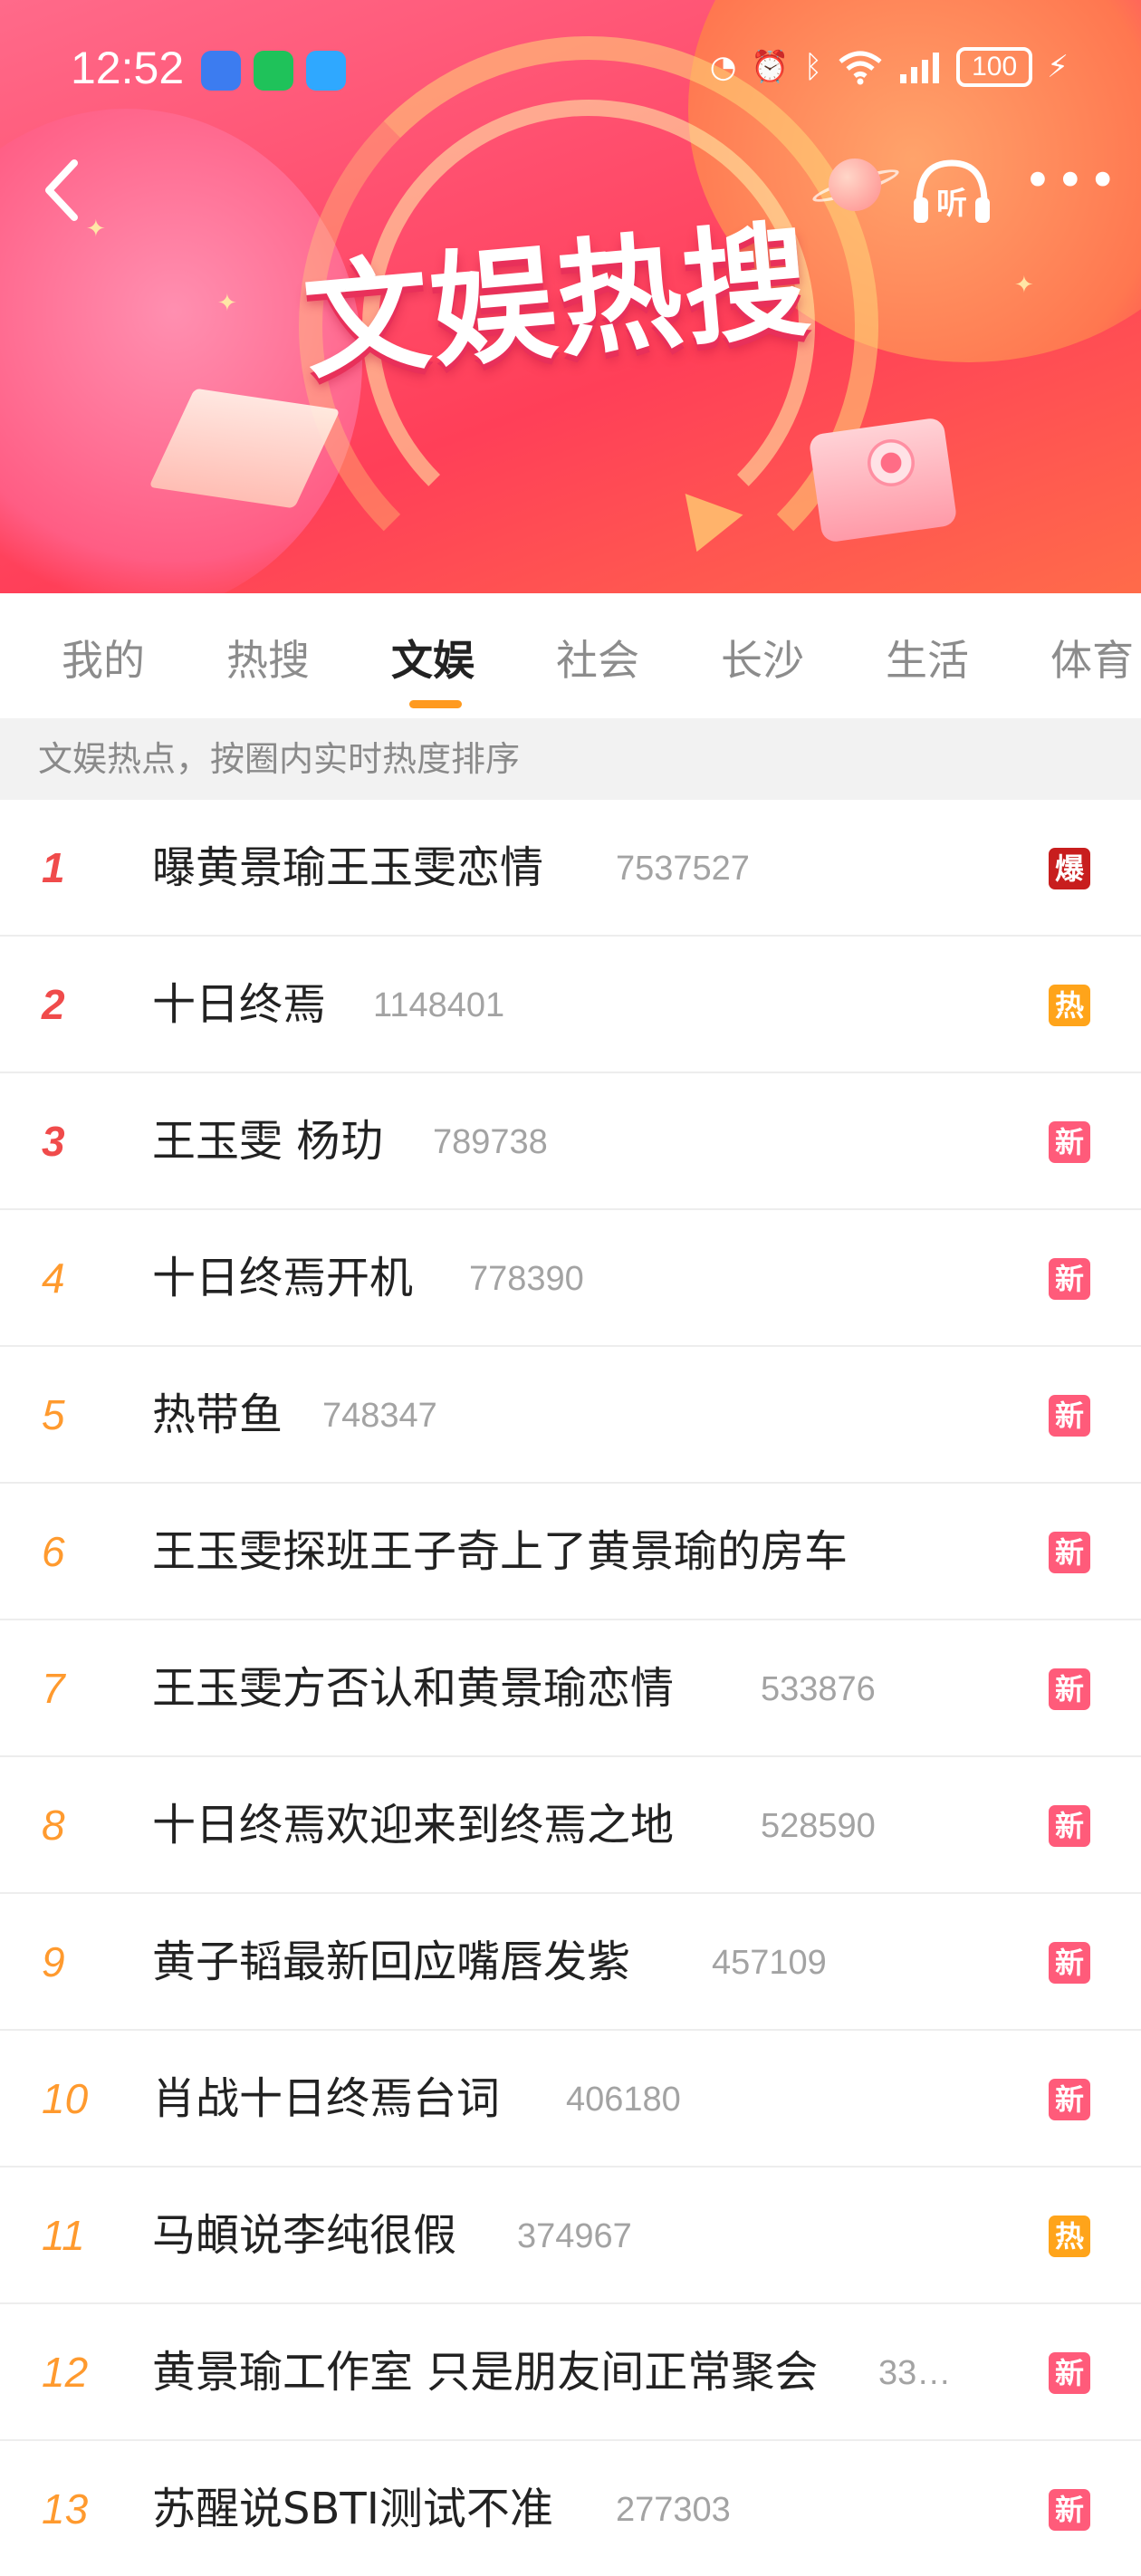 The height and width of the screenshot is (2576, 1141). I want to click on heat-count: 406180, so click(623, 2100).